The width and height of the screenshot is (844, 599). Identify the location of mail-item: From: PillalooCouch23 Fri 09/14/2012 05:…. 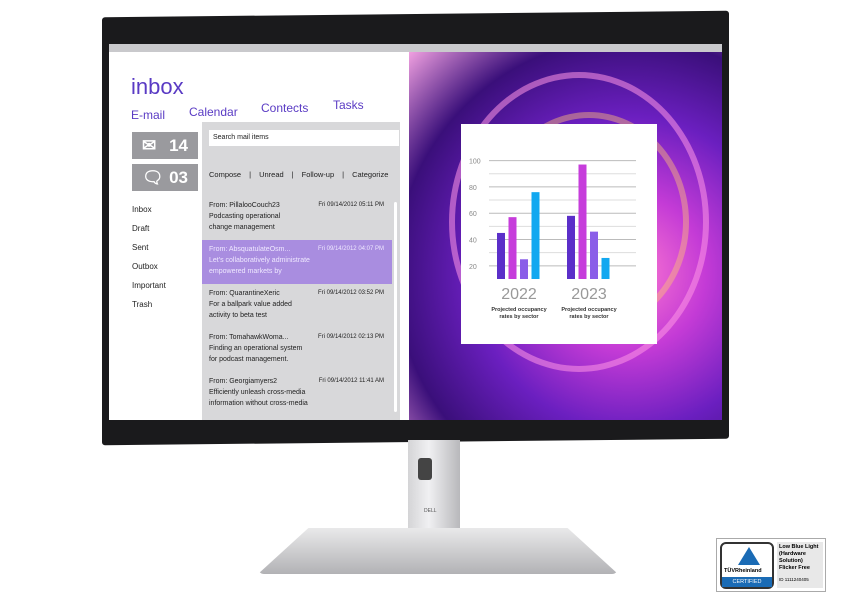
(297, 218).